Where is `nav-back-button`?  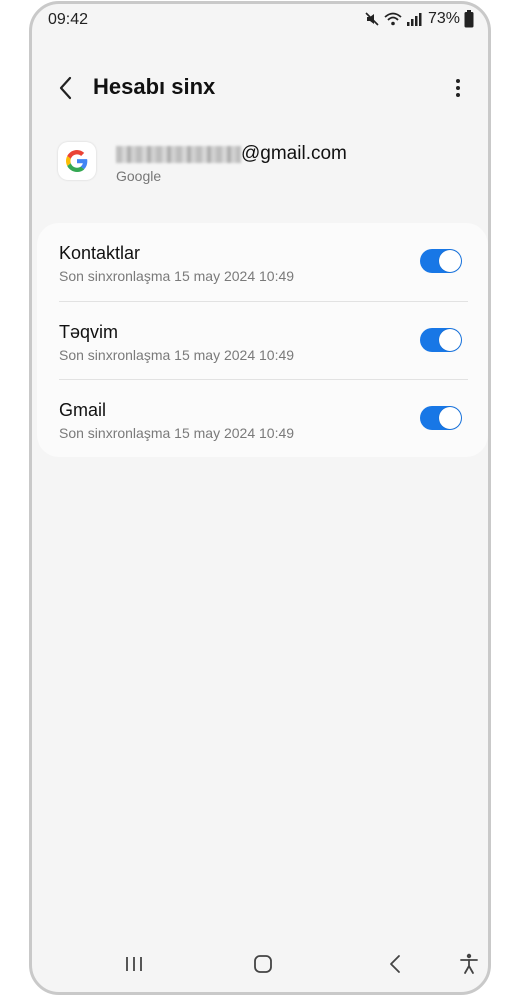 nav-back-button is located at coordinates (395, 964).